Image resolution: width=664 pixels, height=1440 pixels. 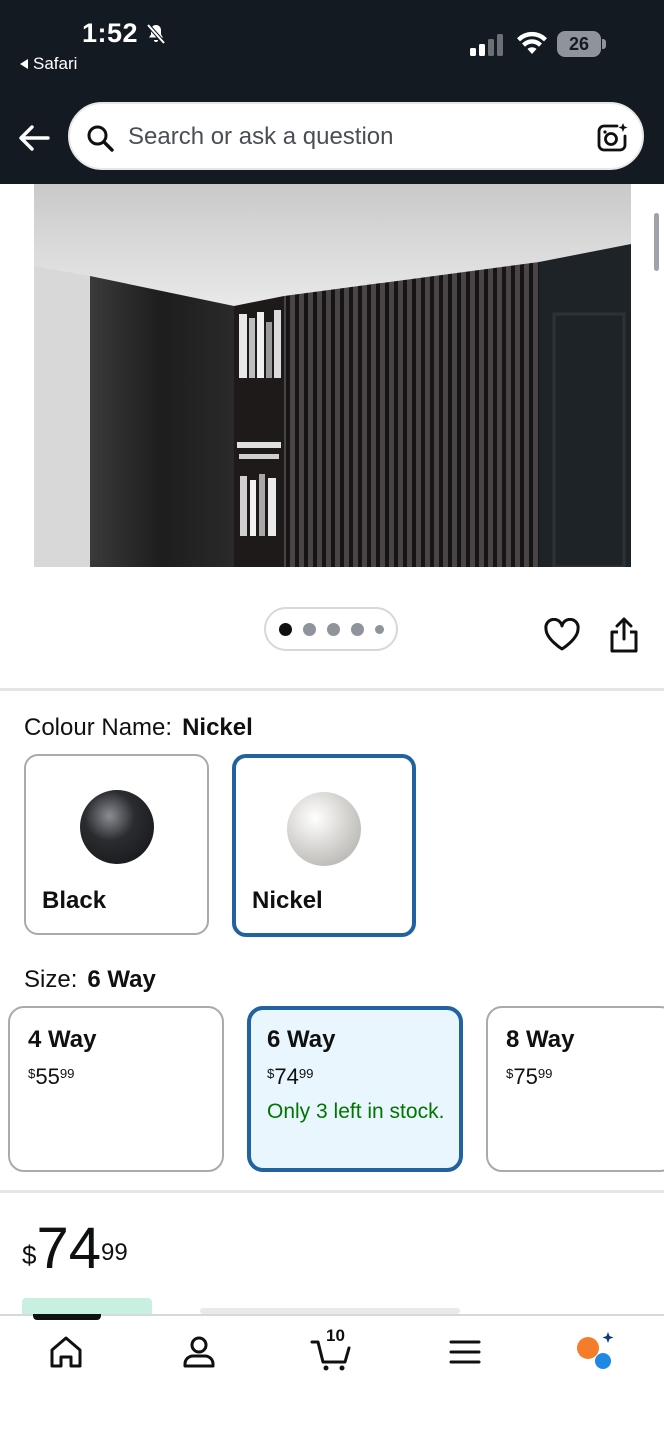 What do you see at coordinates (335, 1335) in the screenshot?
I see `cart-count-badge: 10` at bounding box center [335, 1335].